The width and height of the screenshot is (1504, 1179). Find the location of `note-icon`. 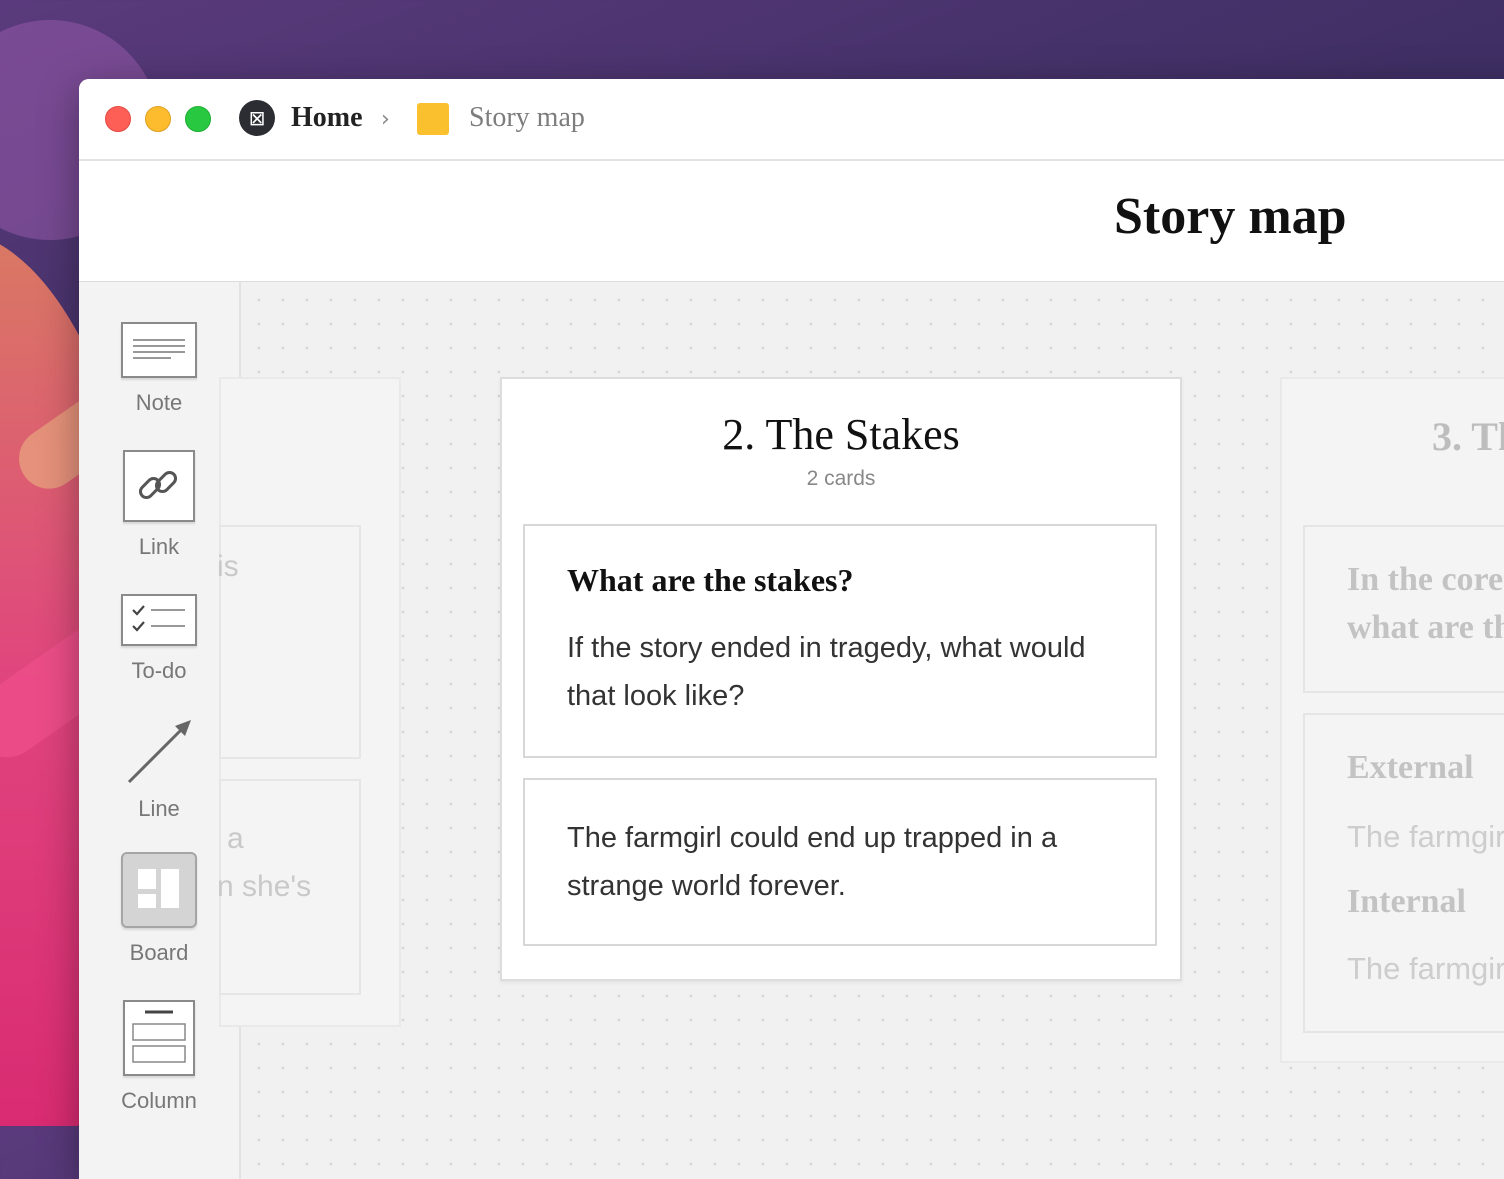

note-icon is located at coordinates (159, 350).